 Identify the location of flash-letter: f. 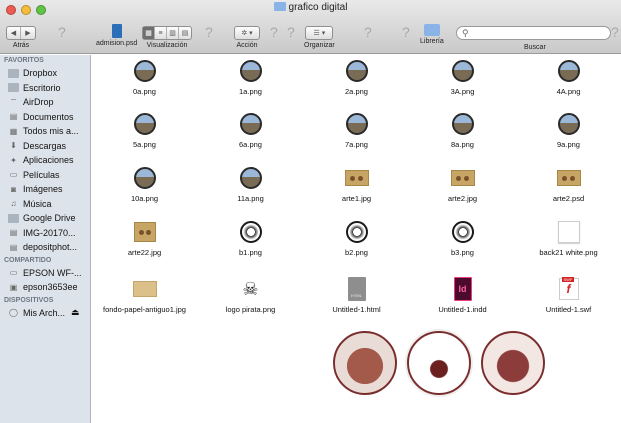
(568, 289).